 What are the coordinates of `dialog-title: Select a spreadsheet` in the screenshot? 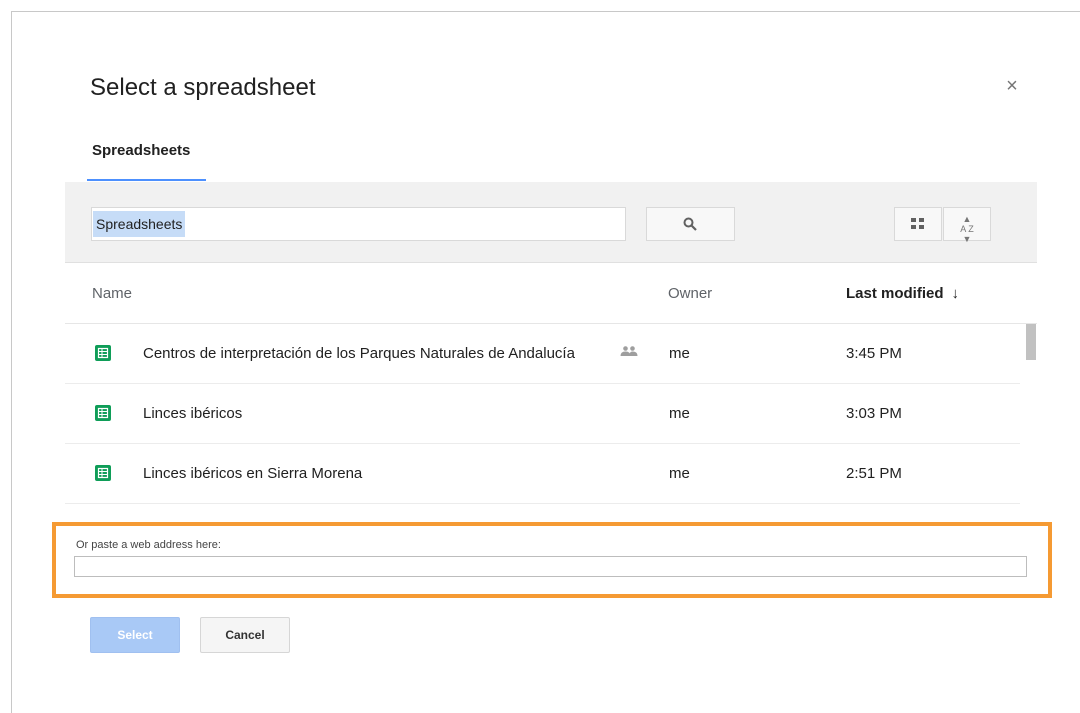 It's located at (203, 87).